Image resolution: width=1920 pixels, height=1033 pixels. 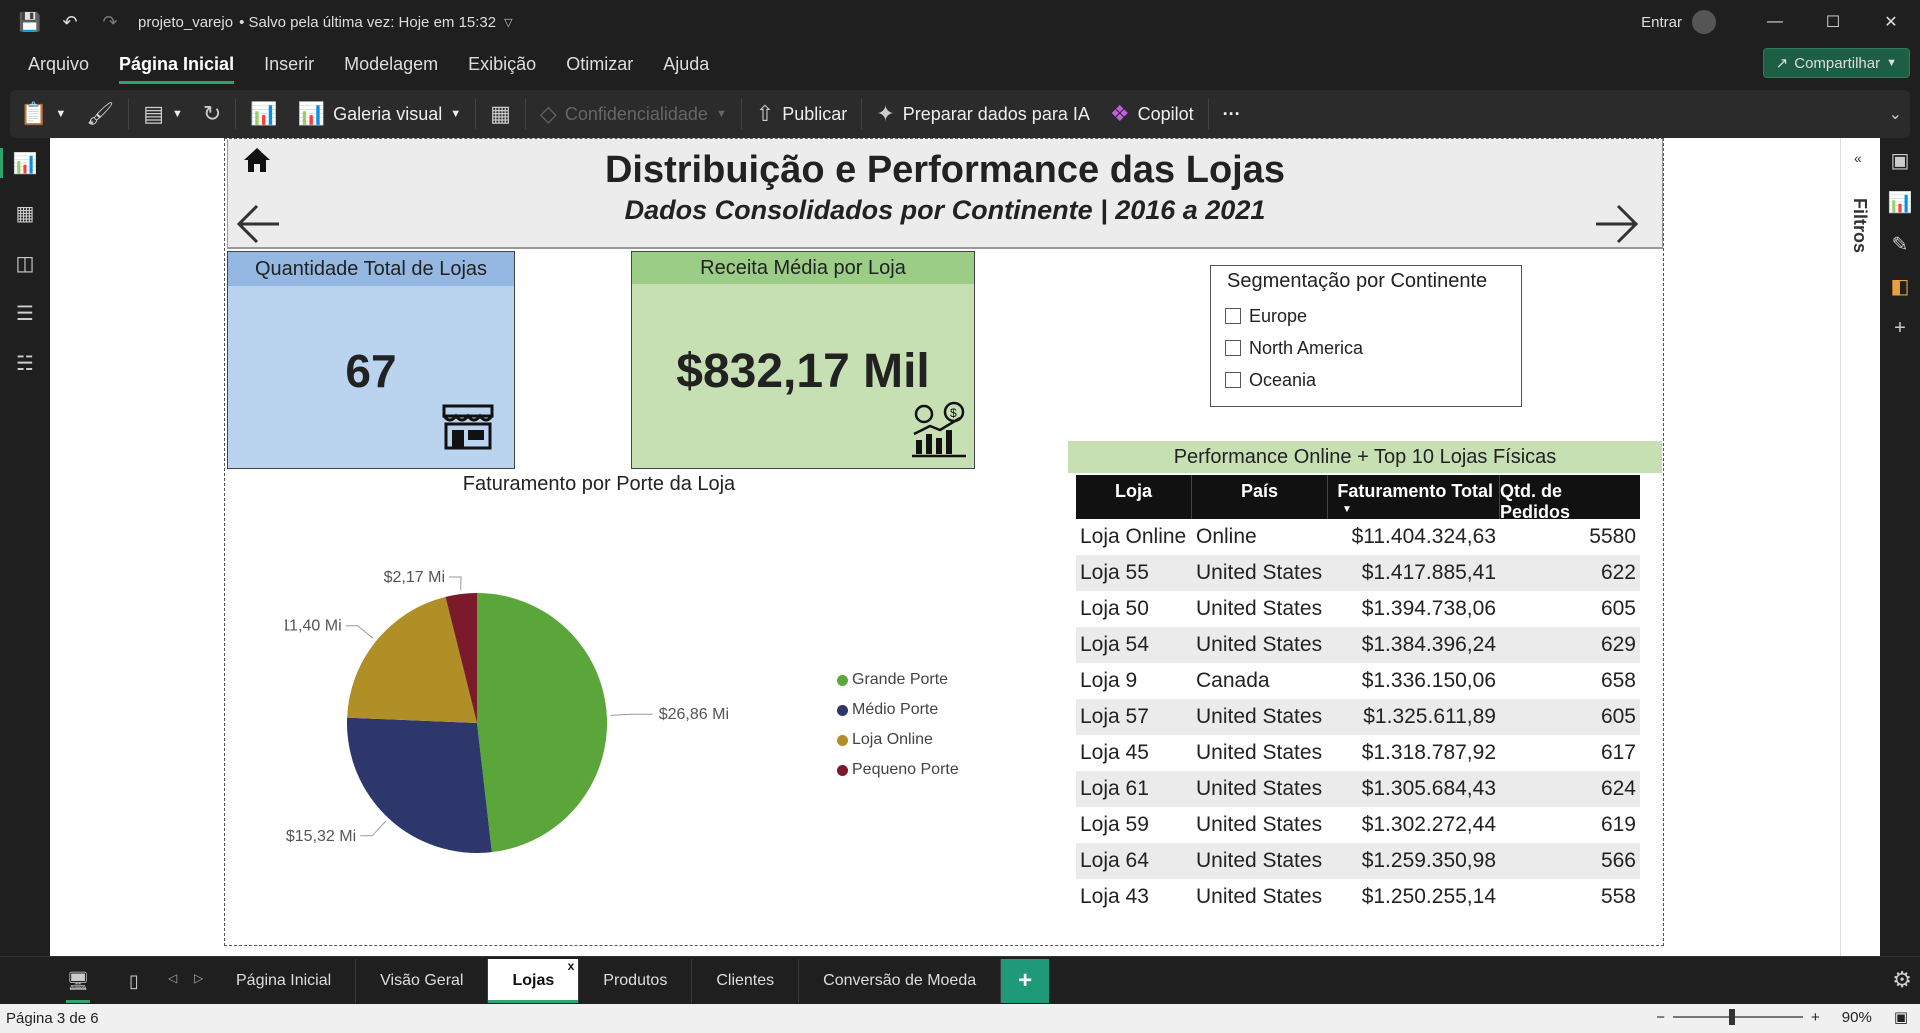 I want to click on zoom-out-icon: −, so click(x=1660, y=1017).